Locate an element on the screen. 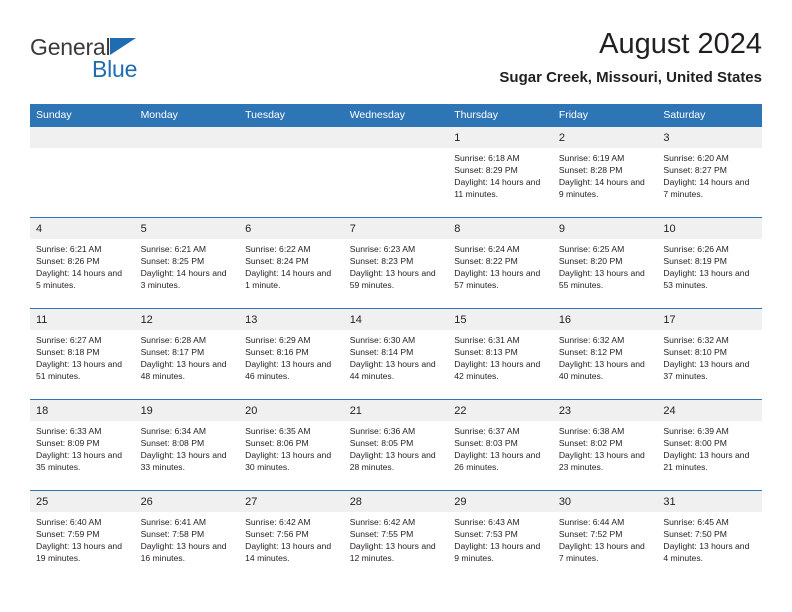 This screenshot has height=612, width=792. weekday-header-thursday: Thursday is located at coordinates (500, 115).